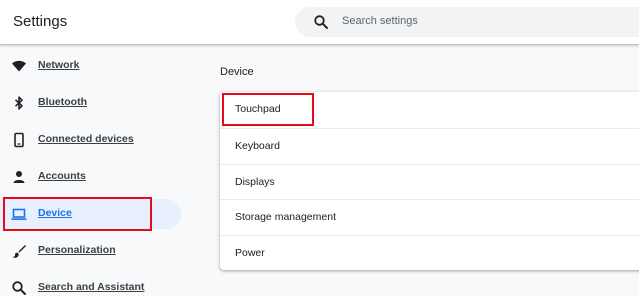 This screenshot has width=639, height=303. What do you see at coordinates (257, 146) in the screenshot?
I see `row-label: Keyboard` at bounding box center [257, 146].